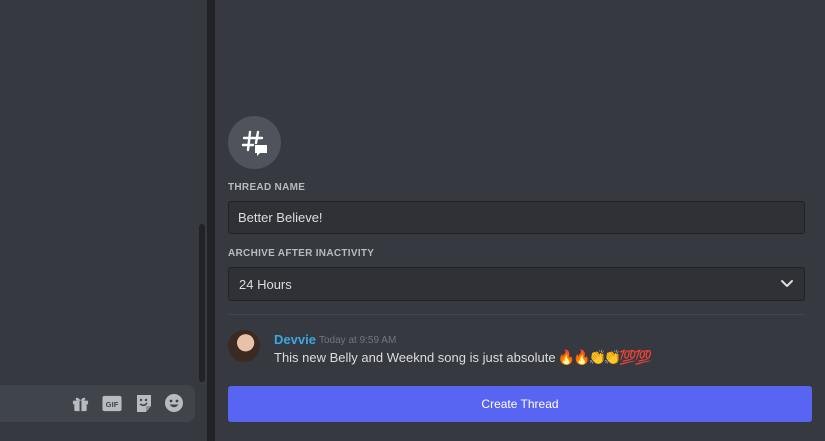  Describe the element at coordinates (787, 284) in the screenshot. I see `chevron-down-icon` at that location.